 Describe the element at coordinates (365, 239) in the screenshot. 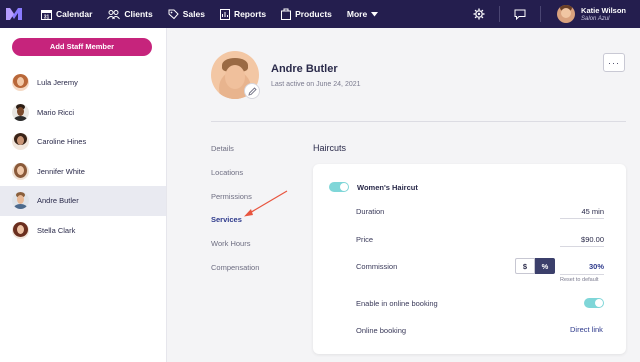

I see `price-label: Price` at that location.